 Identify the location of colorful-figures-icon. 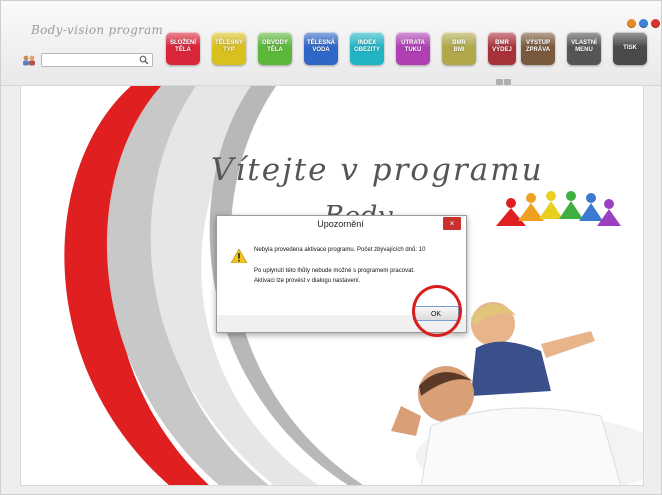
(558, 208).